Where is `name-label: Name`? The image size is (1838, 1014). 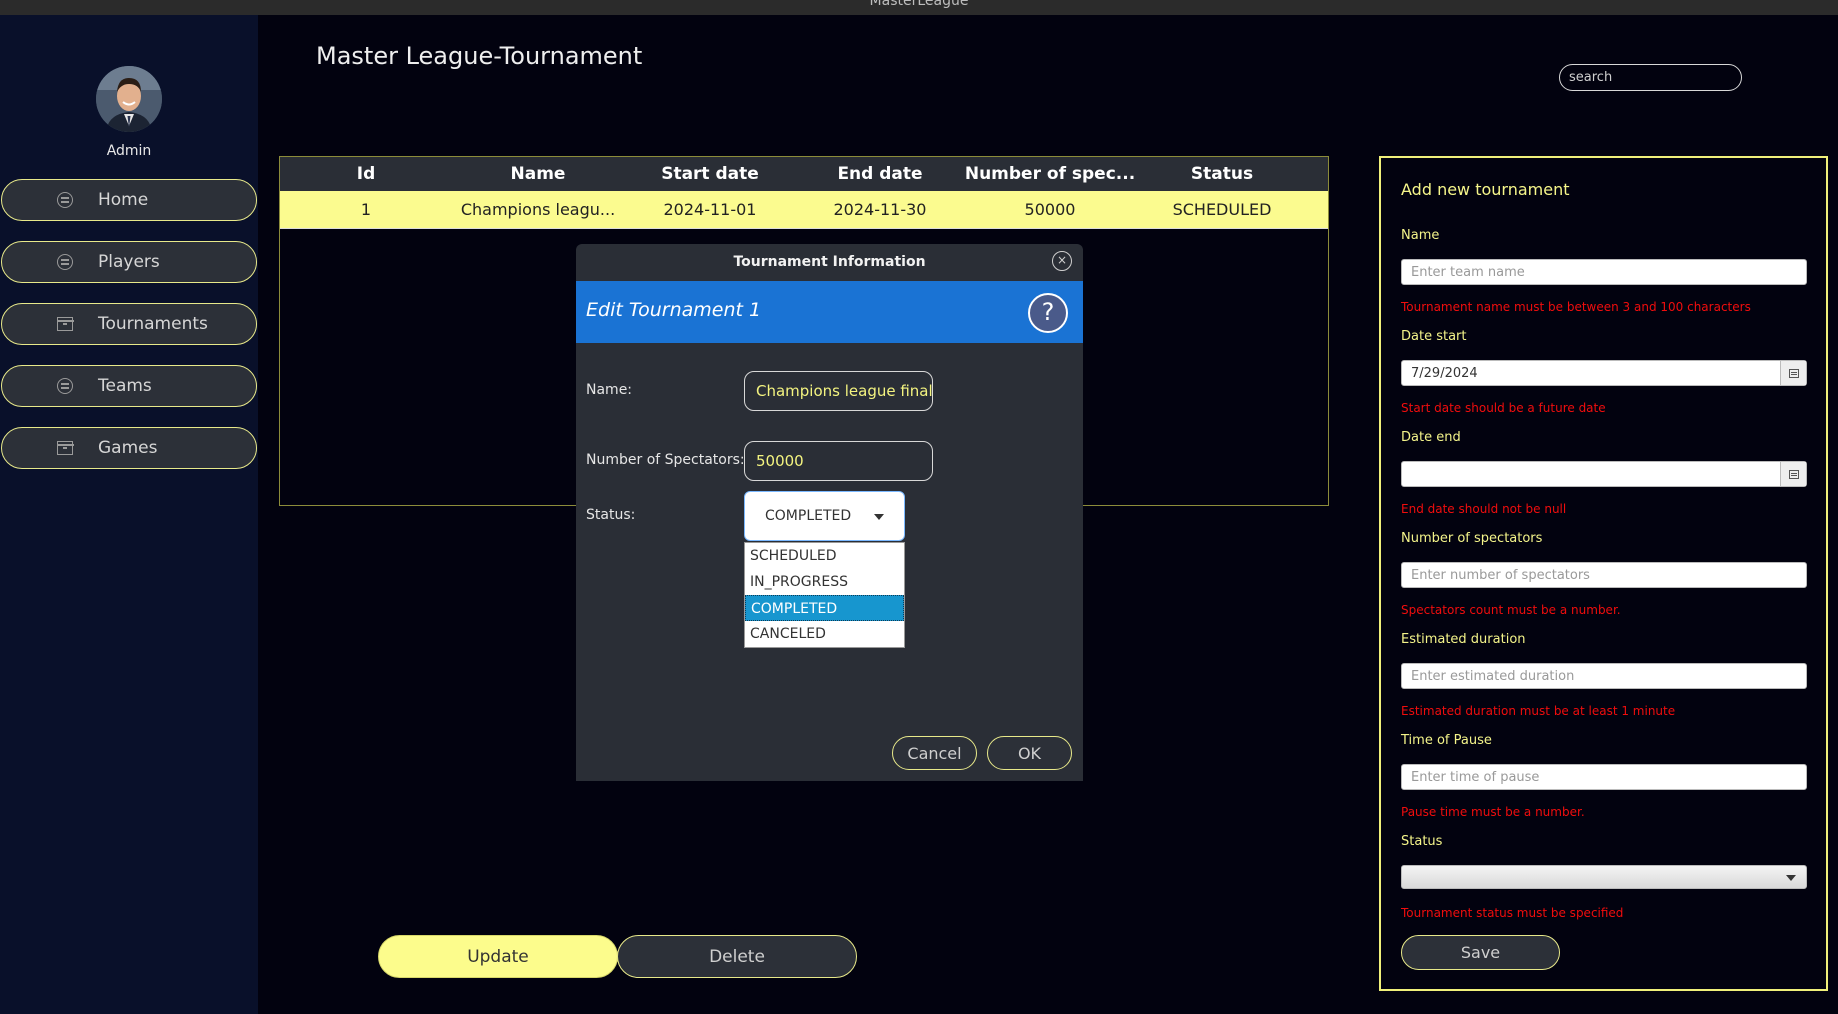
name-label: Name is located at coordinates (1420, 235).